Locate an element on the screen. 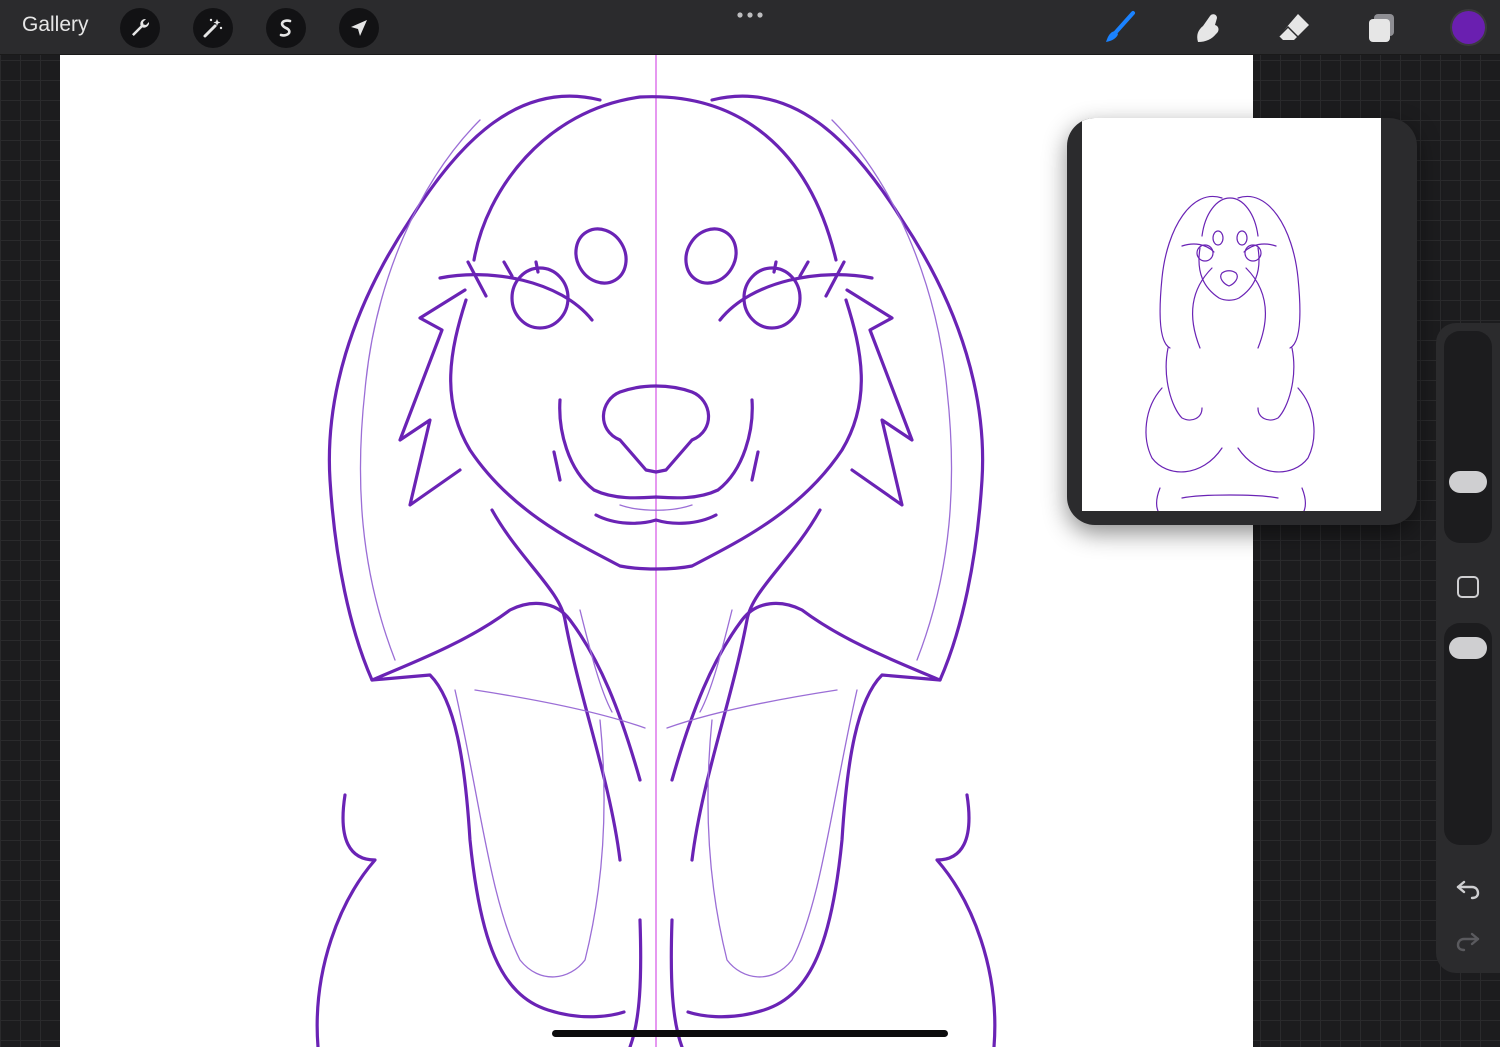 Image resolution: width=1500 pixels, height=1047 pixels. reference-thumbnail-drawing is located at coordinates (1230, 353).